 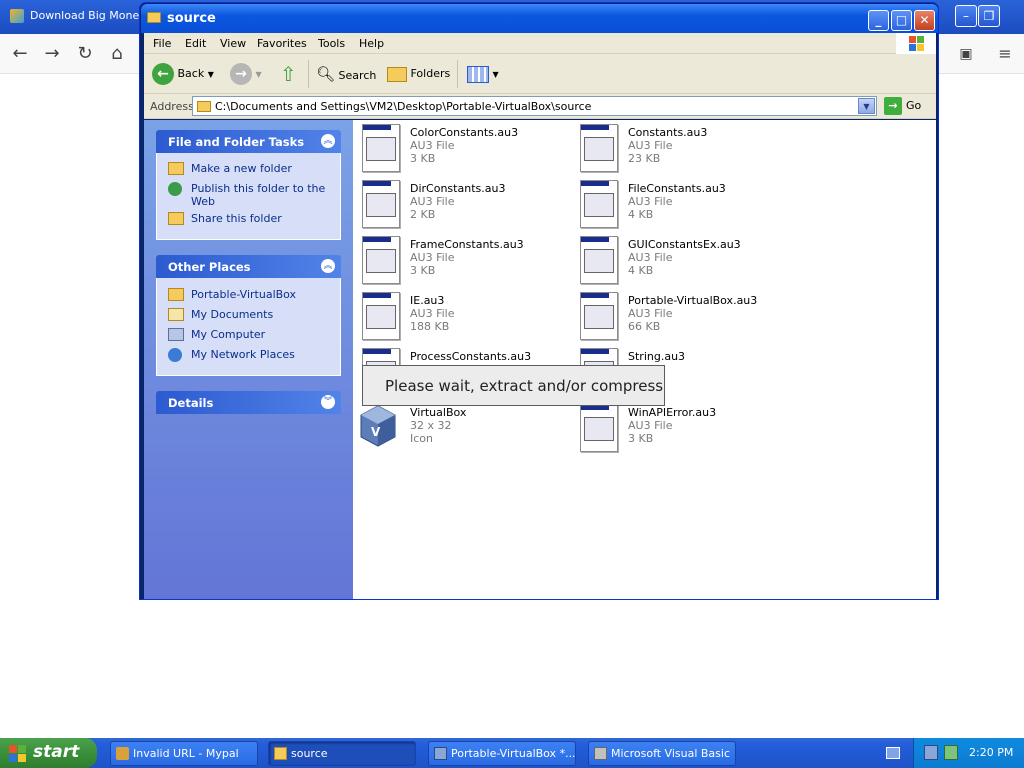 What do you see at coordinates (282, 43) in the screenshot?
I see `menu-favorites: Favorites` at bounding box center [282, 43].